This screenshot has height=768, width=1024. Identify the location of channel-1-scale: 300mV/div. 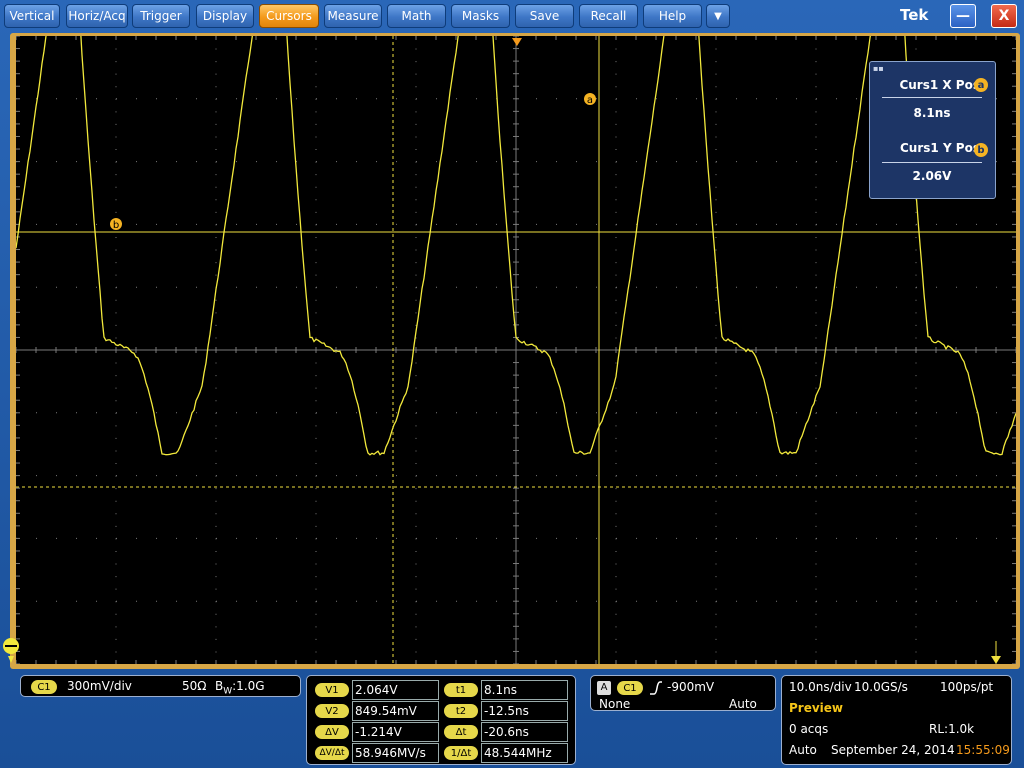
(99, 686).